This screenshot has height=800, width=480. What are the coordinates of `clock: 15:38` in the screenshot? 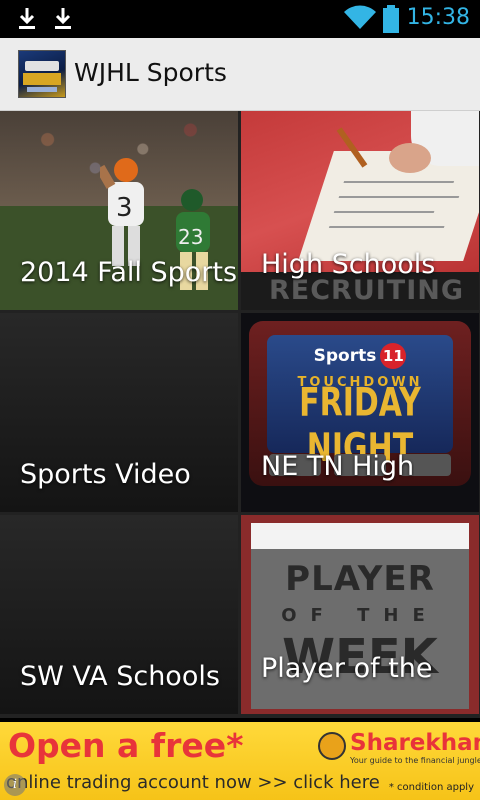 It's located at (438, 17).